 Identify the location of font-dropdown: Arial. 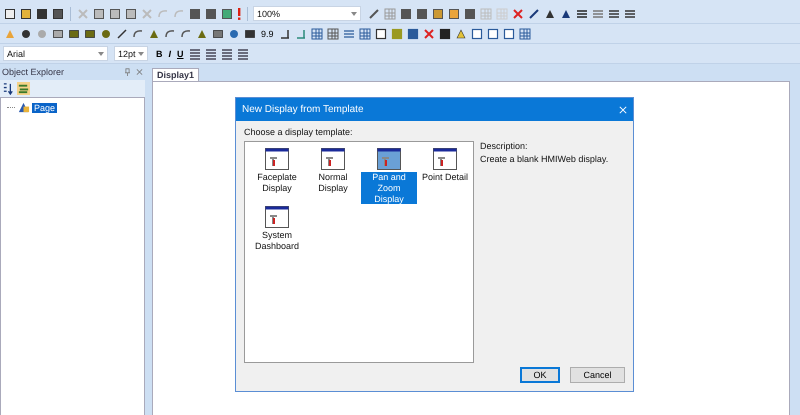
(55, 53).